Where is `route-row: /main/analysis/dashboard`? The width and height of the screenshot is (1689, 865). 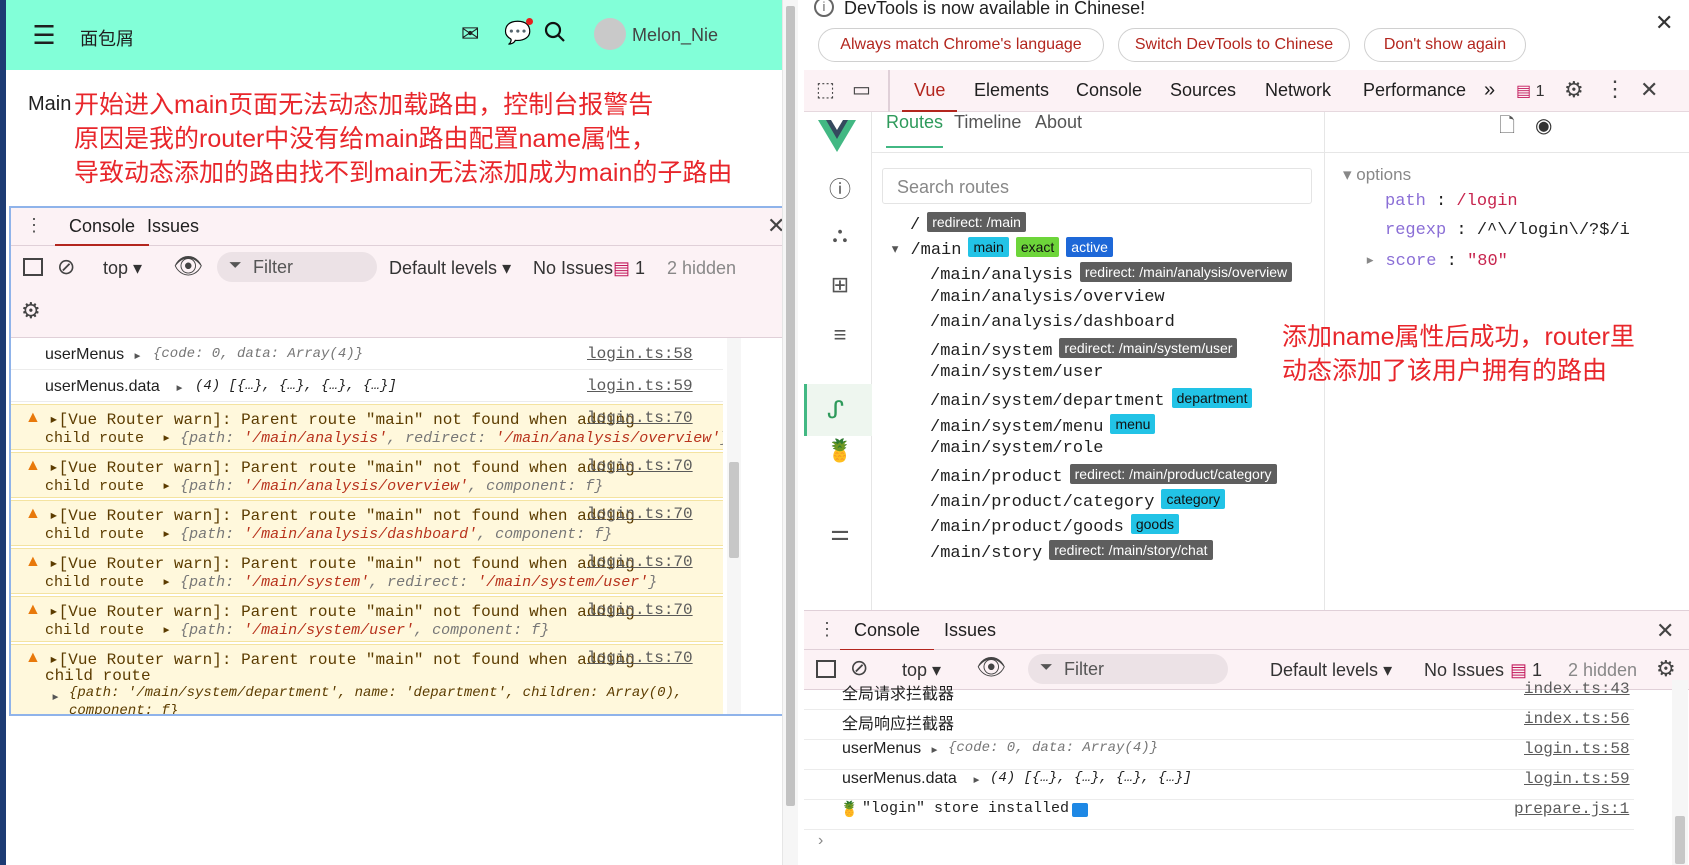
route-row: /main/analysis/dashboard is located at coordinates (1052, 322).